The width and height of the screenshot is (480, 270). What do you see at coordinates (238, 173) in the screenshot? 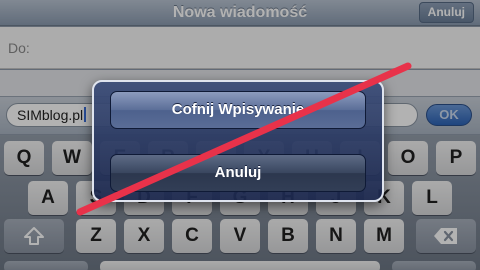
I see `alert-cancel-button: Anuluj` at bounding box center [238, 173].